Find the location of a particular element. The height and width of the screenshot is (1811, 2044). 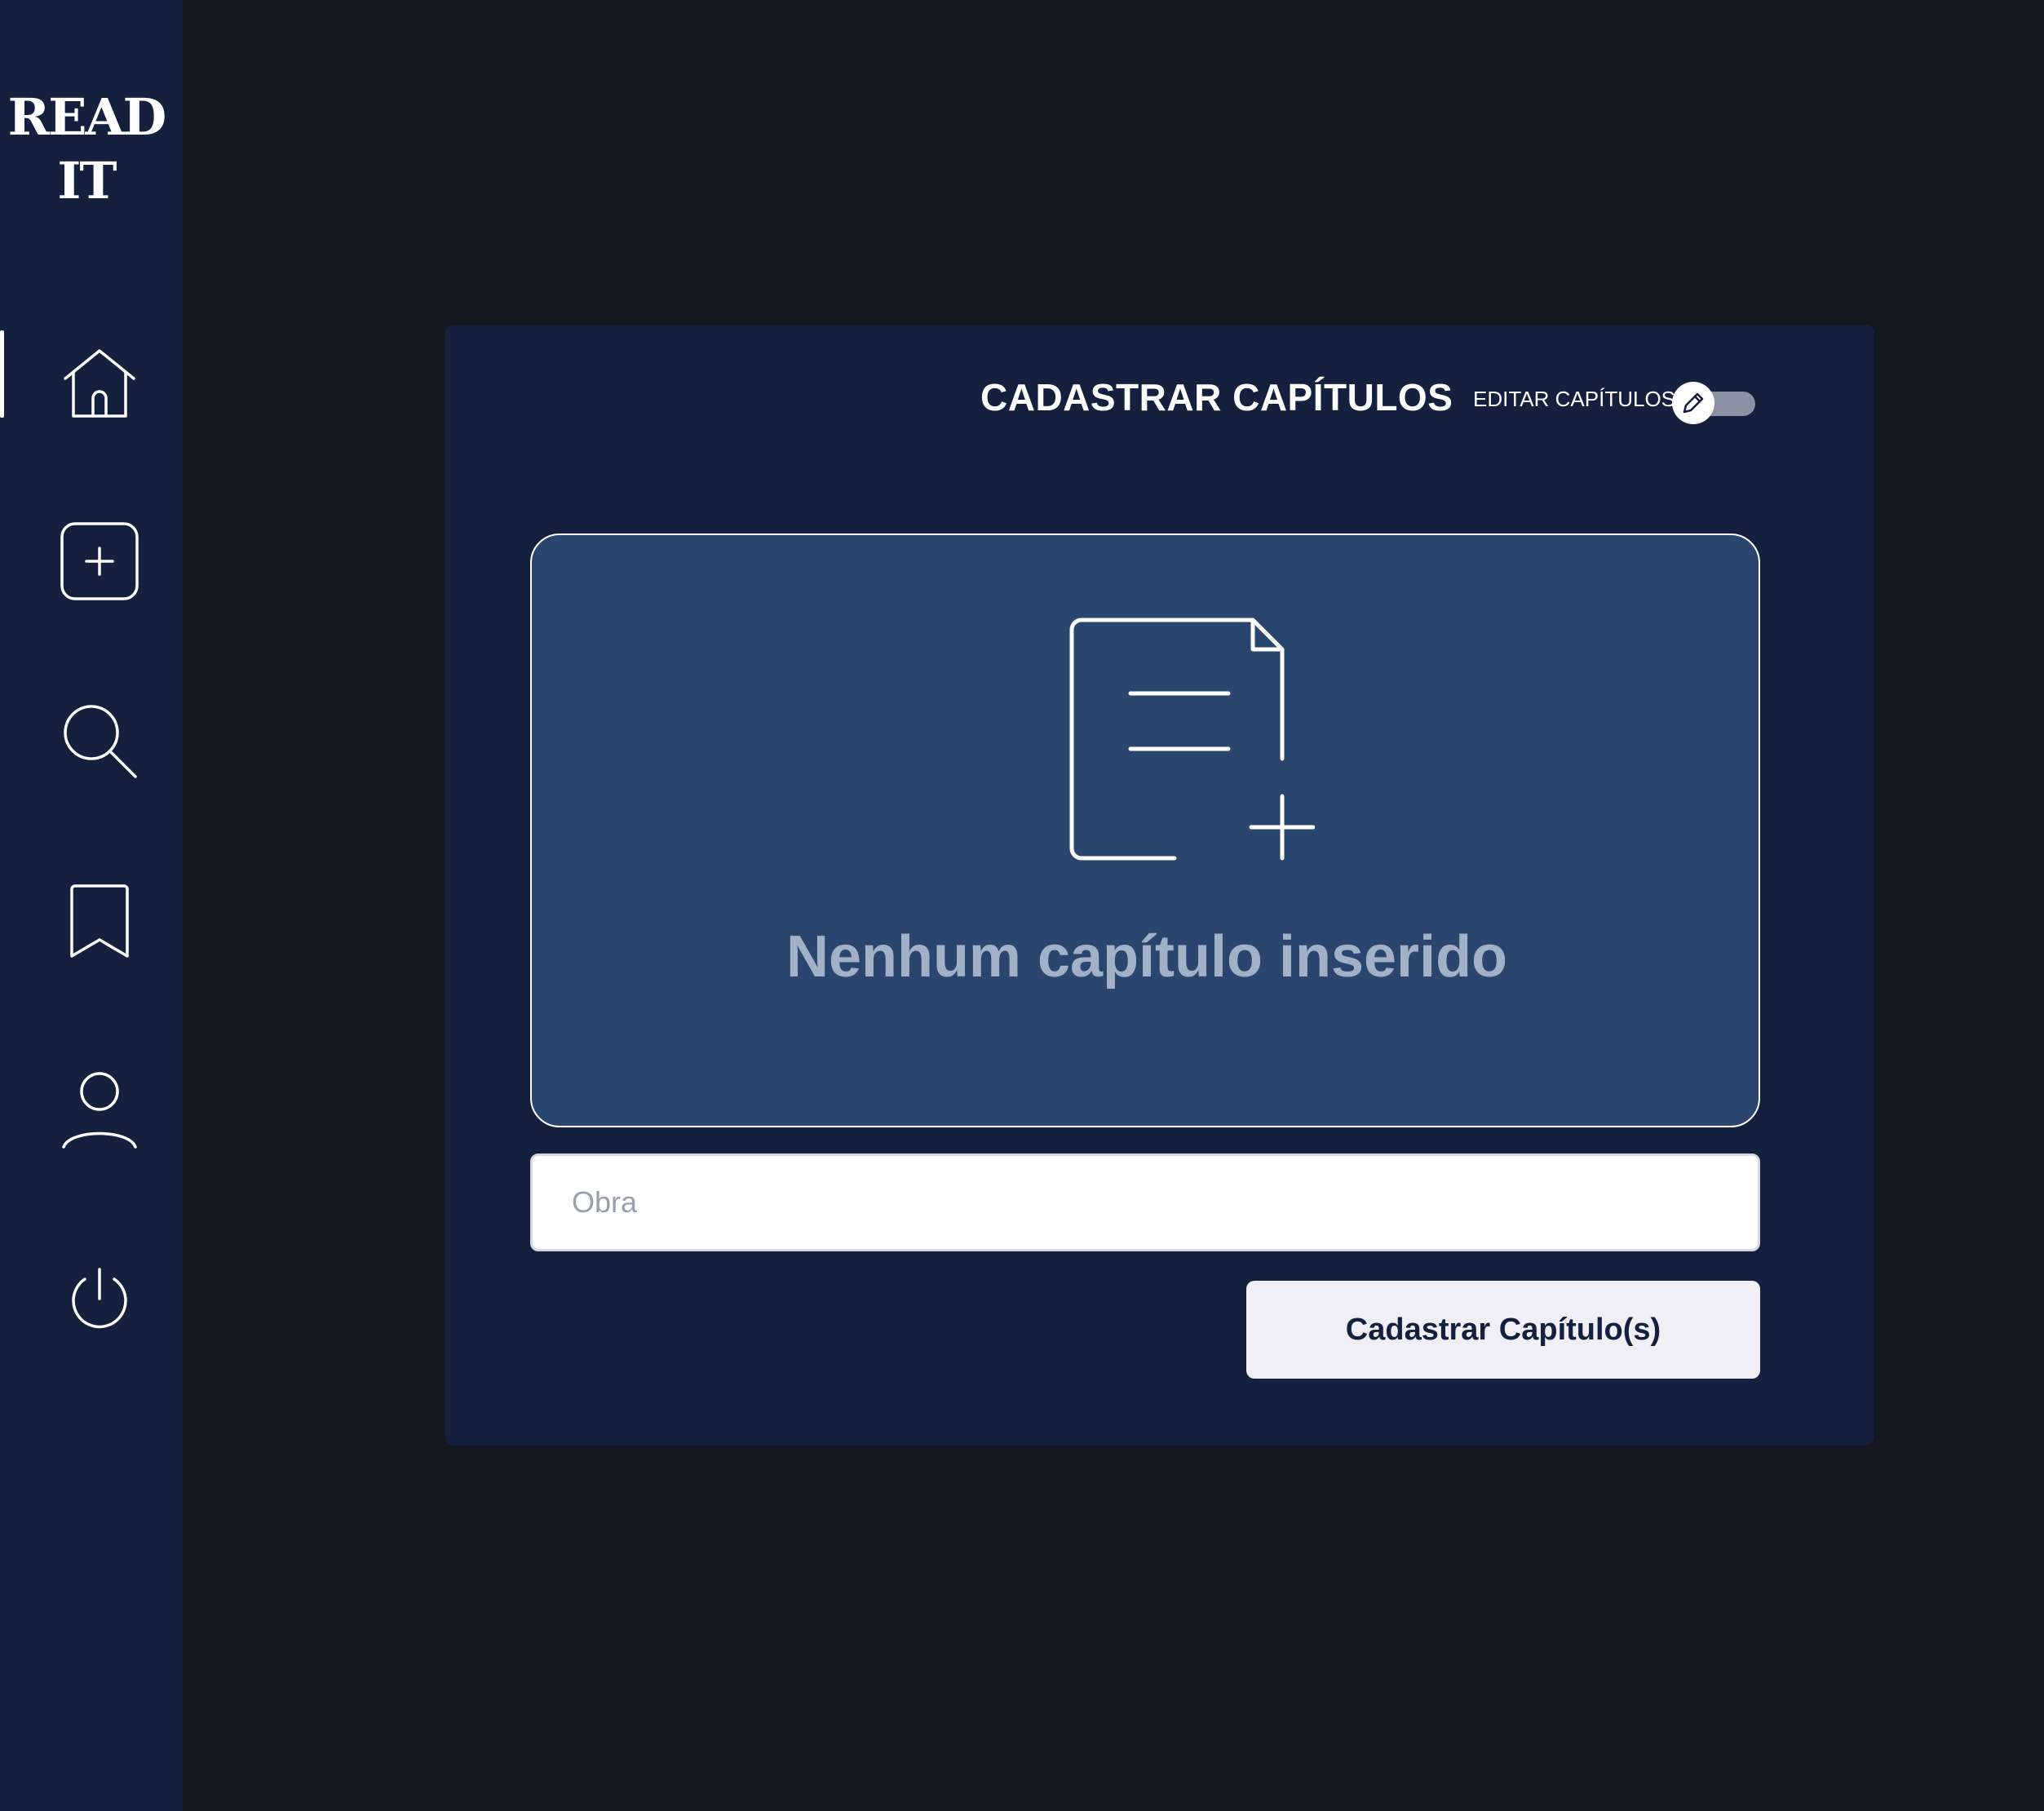

logo-line-2: IT is located at coordinates (87, 180).